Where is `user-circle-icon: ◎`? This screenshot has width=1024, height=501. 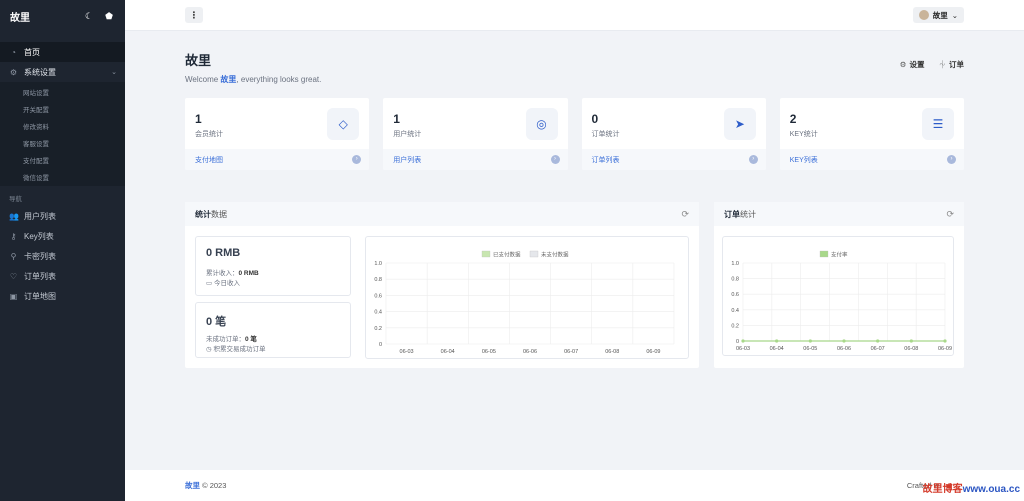 user-circle-icon: ◎ is located at coordinates (541, 124).